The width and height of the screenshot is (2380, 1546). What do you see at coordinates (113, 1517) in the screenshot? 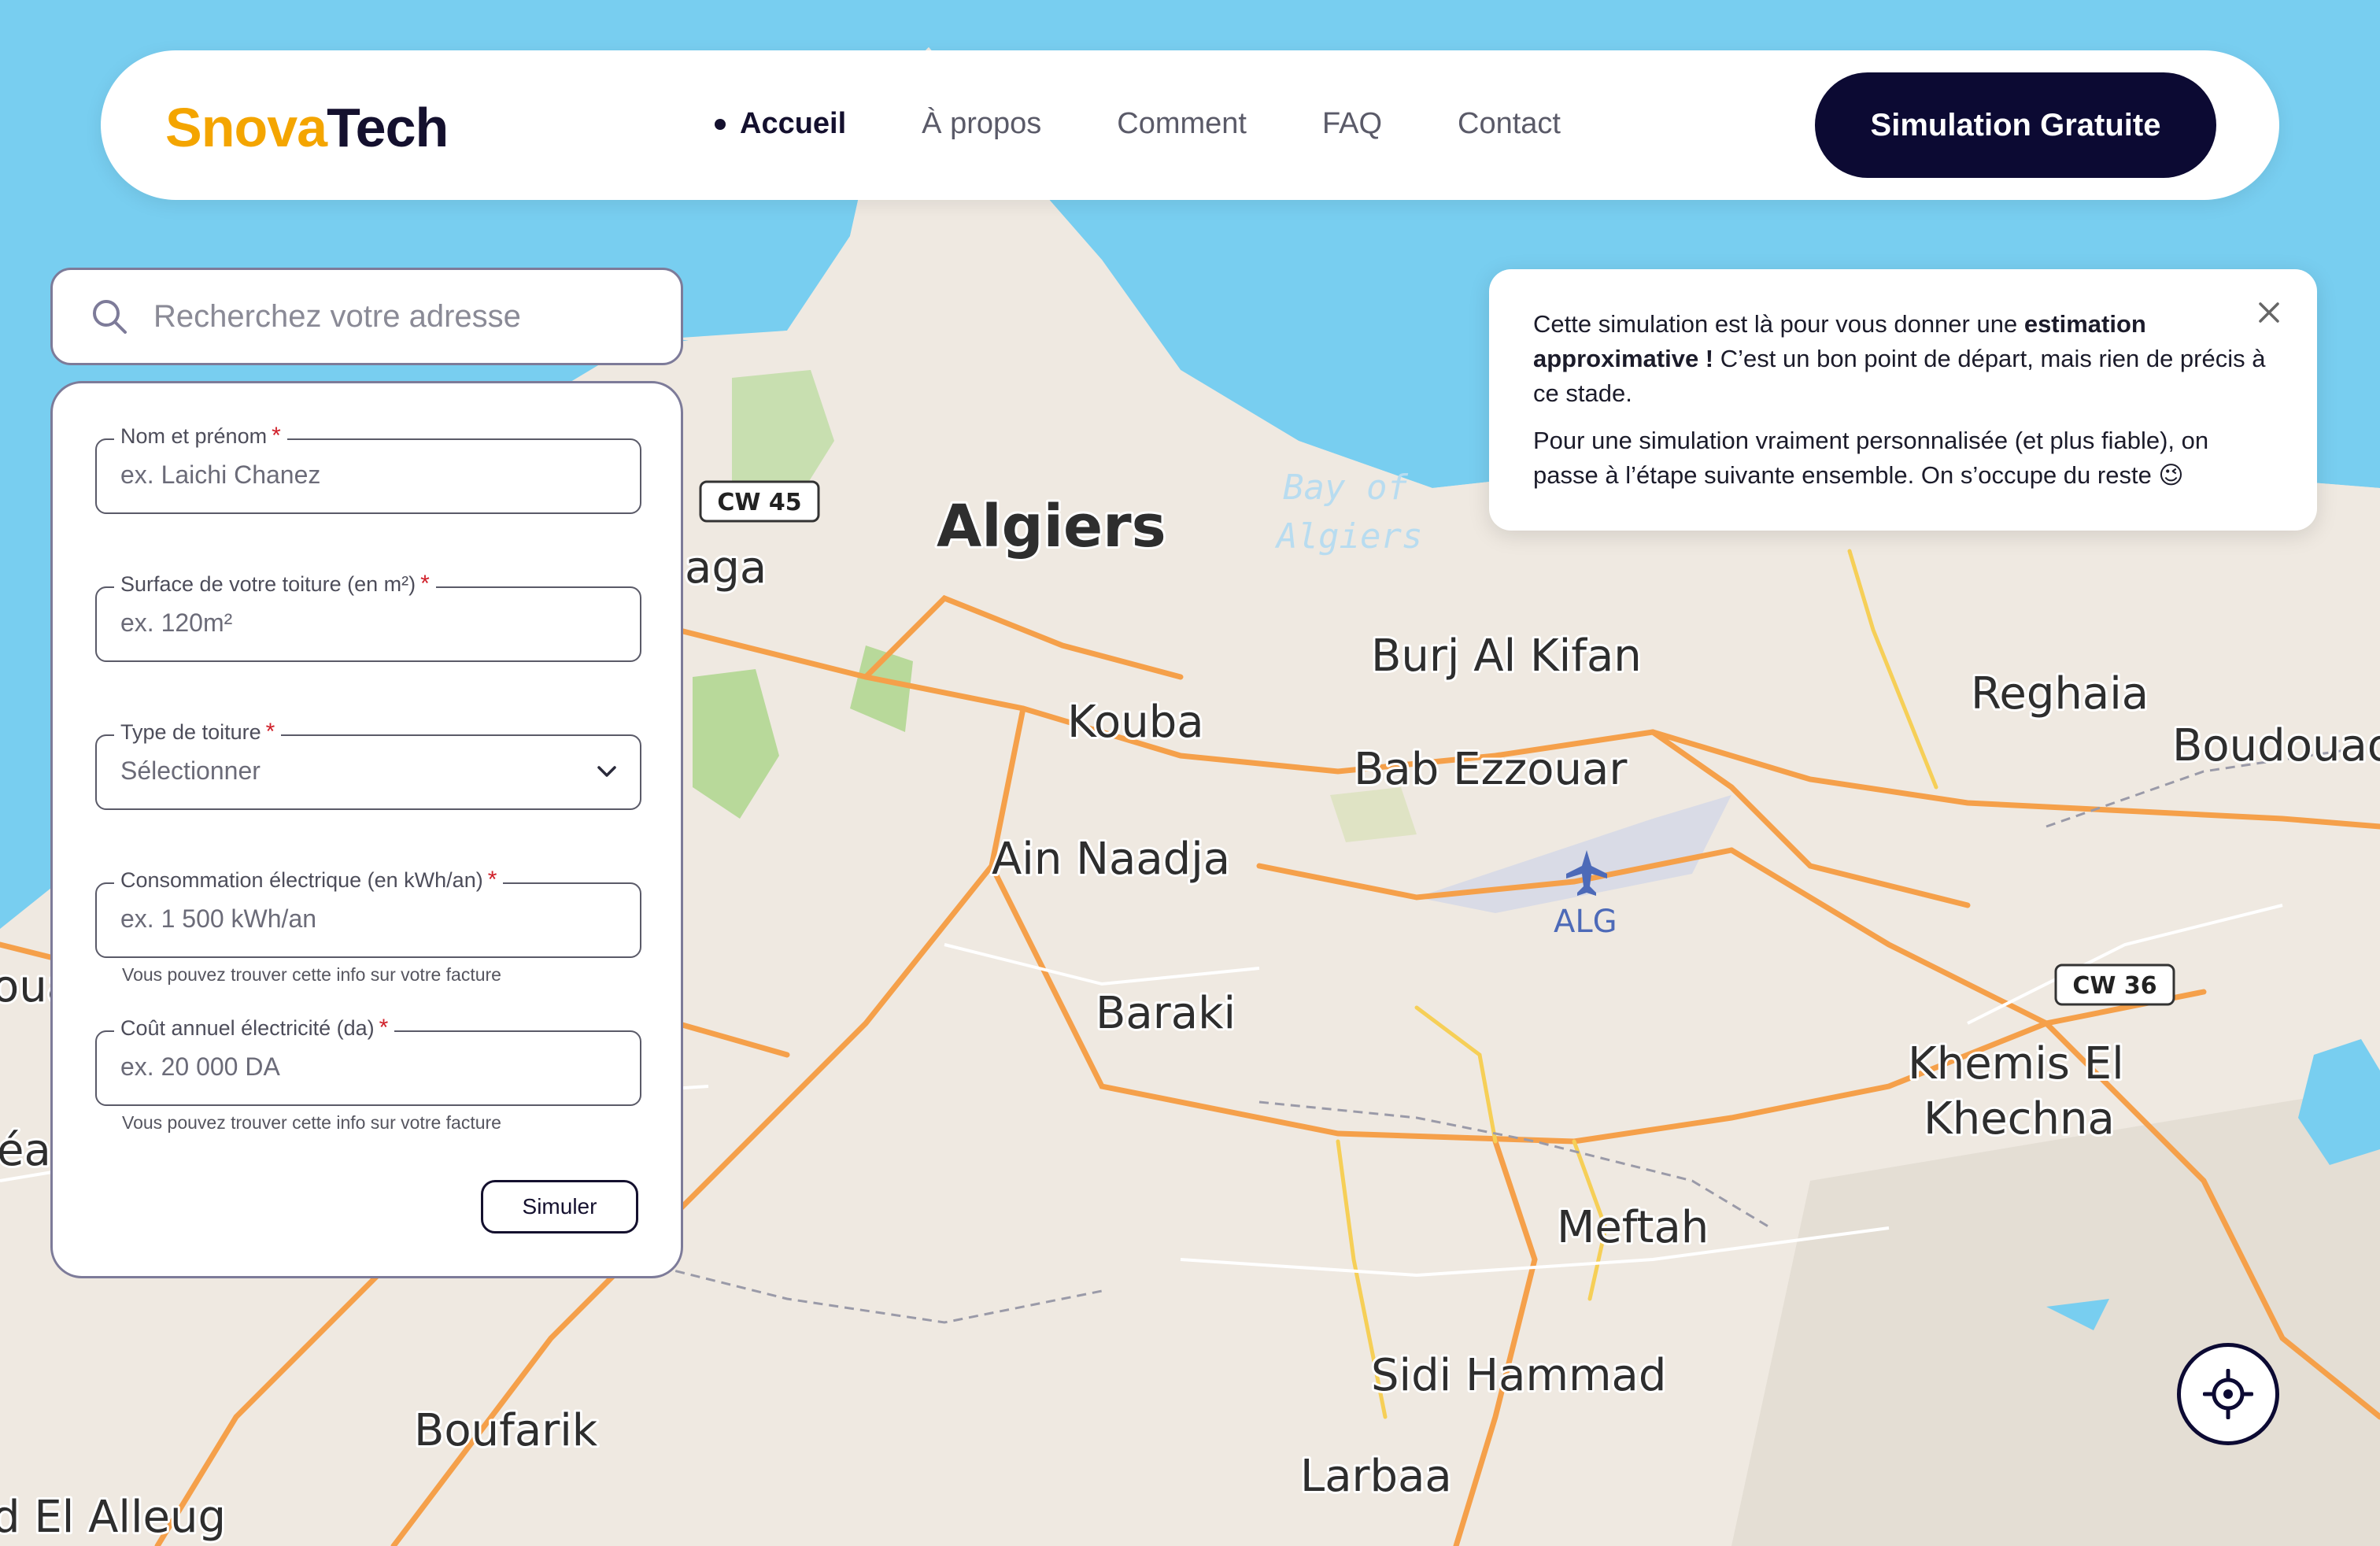
I see `label-elalleug: d El Alleug` at bounding box center [113, 1517].